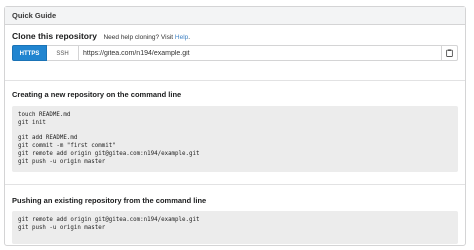 The width and height of the screenshot is (474, 250). Describe the element at coordinates (235, 16) in the screenshot. I see `panel-title: Quick Guide` at that location.